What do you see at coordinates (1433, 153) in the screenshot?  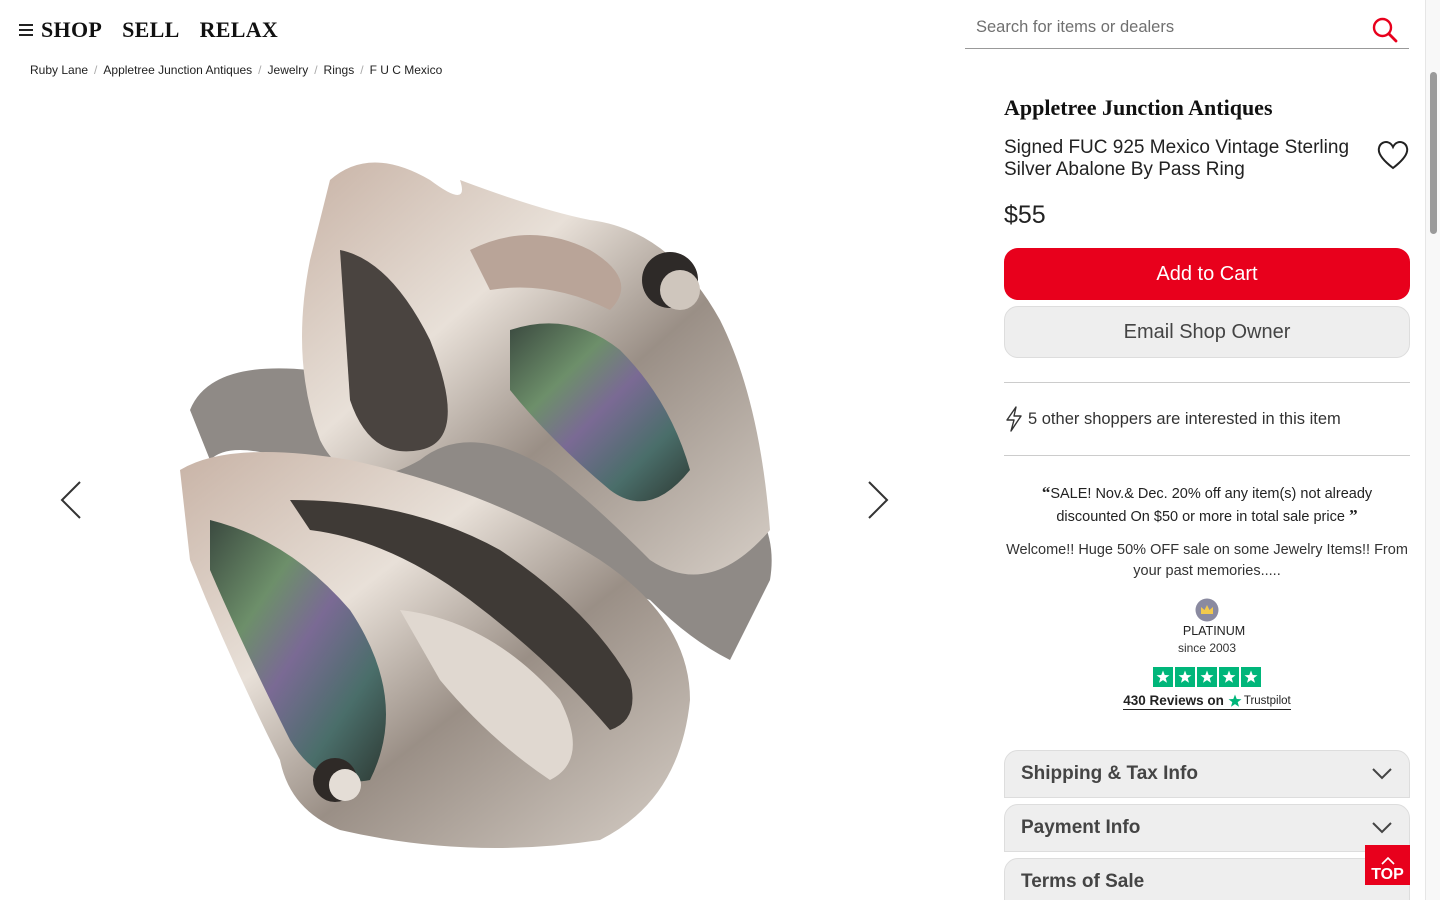 I see `scrollbar-thumb` at bounding box center [1433, 153].